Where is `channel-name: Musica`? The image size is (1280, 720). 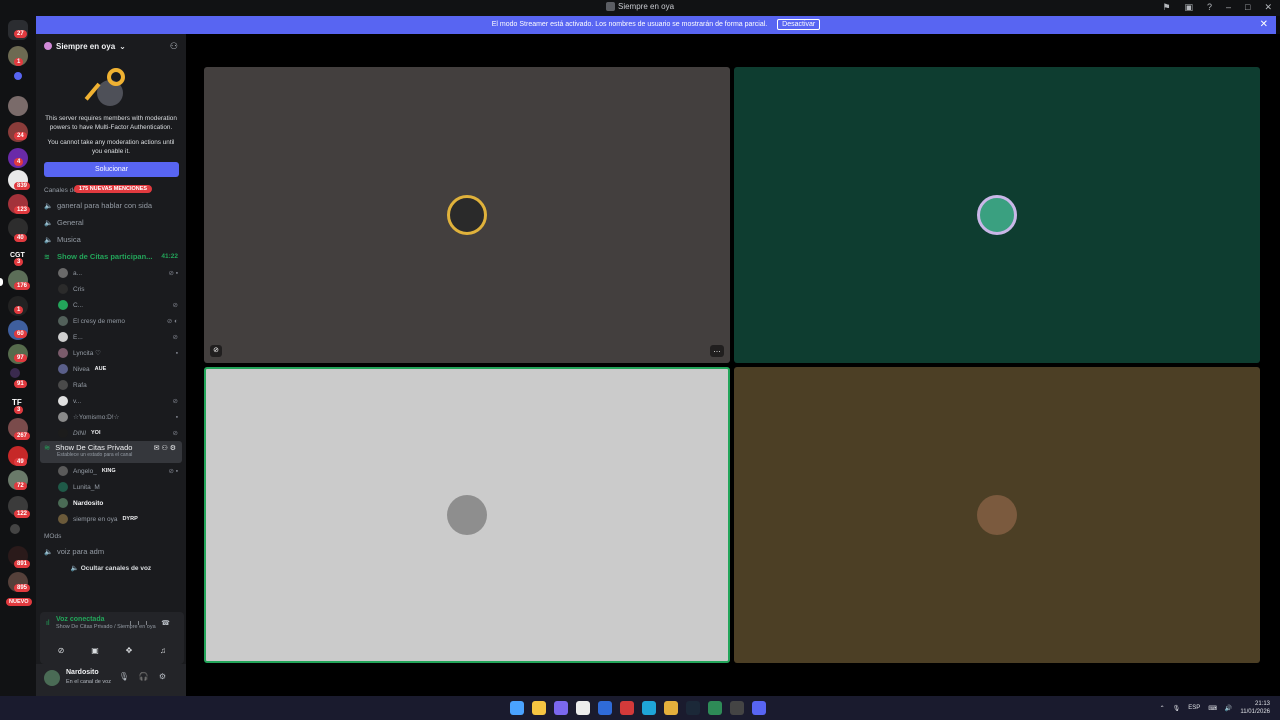 channel-name: Musica is located at coordinates (69, 239).